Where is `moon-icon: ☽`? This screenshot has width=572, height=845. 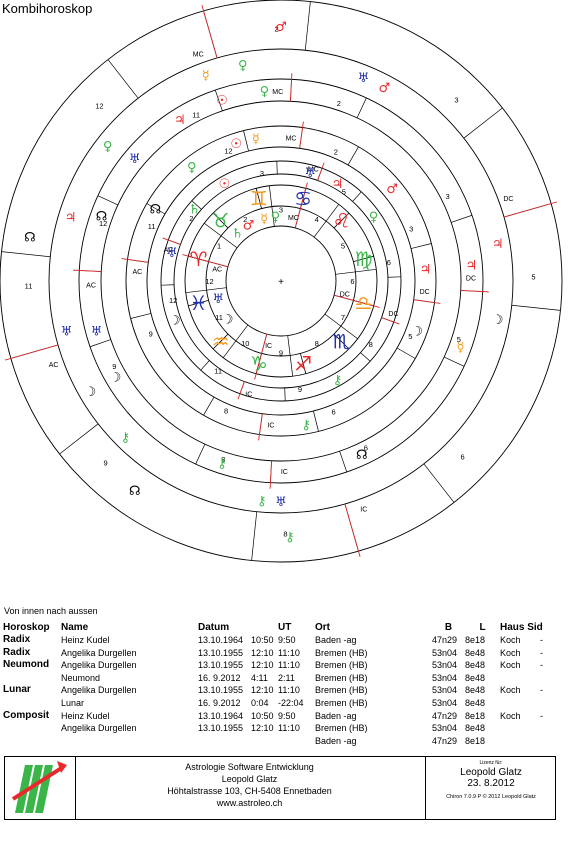
moon-icon: ☽ is located at coordinates (116, 378).